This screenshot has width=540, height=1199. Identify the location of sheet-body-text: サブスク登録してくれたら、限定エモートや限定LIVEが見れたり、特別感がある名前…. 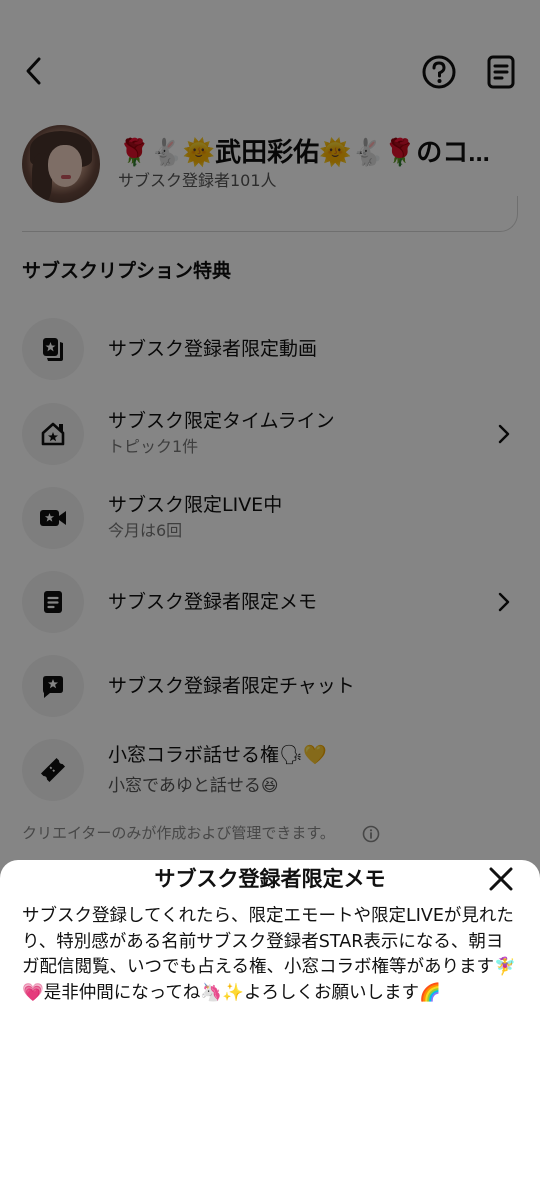
(269, 954).